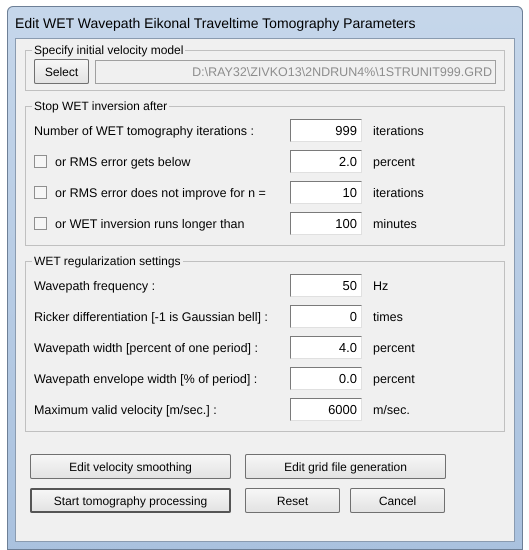  I want to click on number-field: 10, so click(326, 192).